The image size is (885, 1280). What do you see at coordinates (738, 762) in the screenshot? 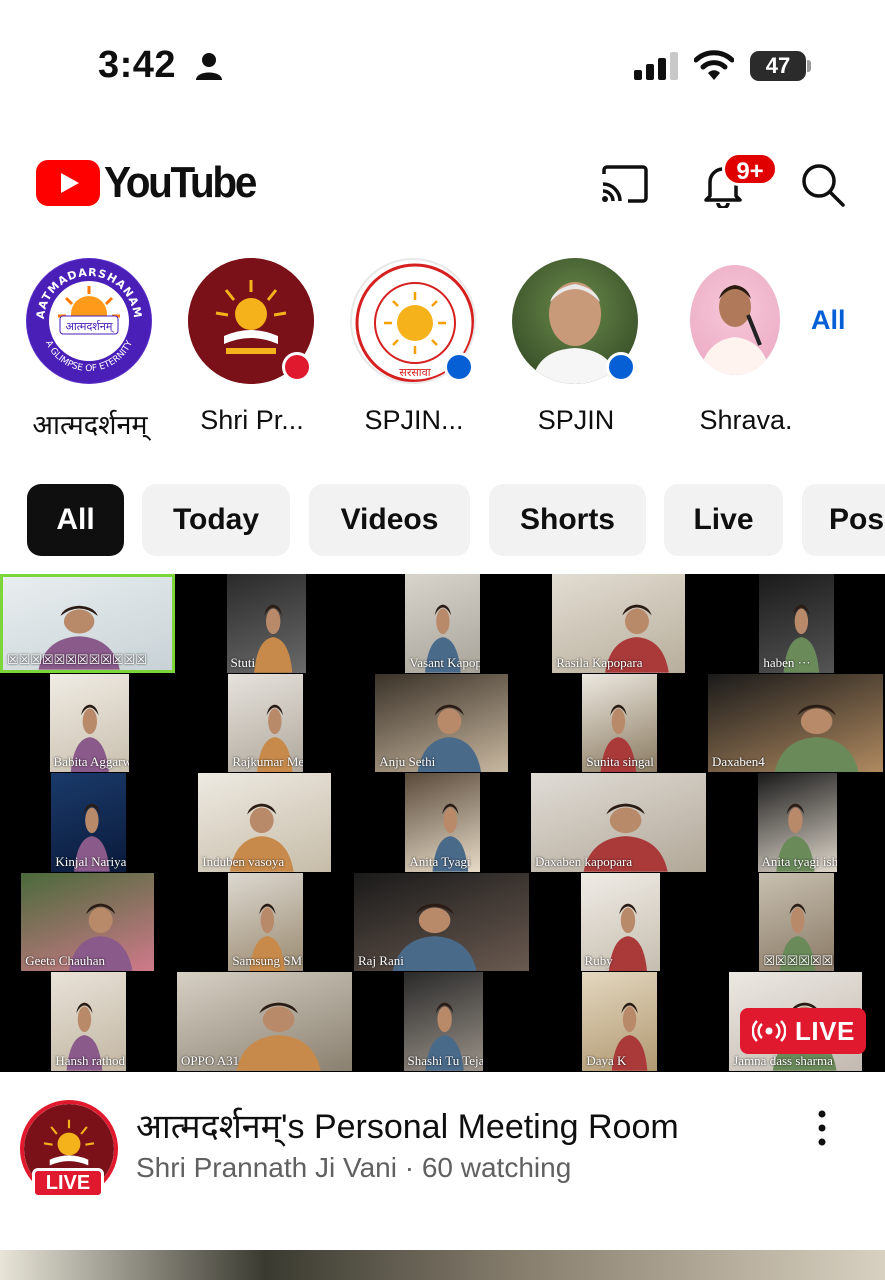
I see `participant-name: Daxaben4` at bounding box center [738, 762].